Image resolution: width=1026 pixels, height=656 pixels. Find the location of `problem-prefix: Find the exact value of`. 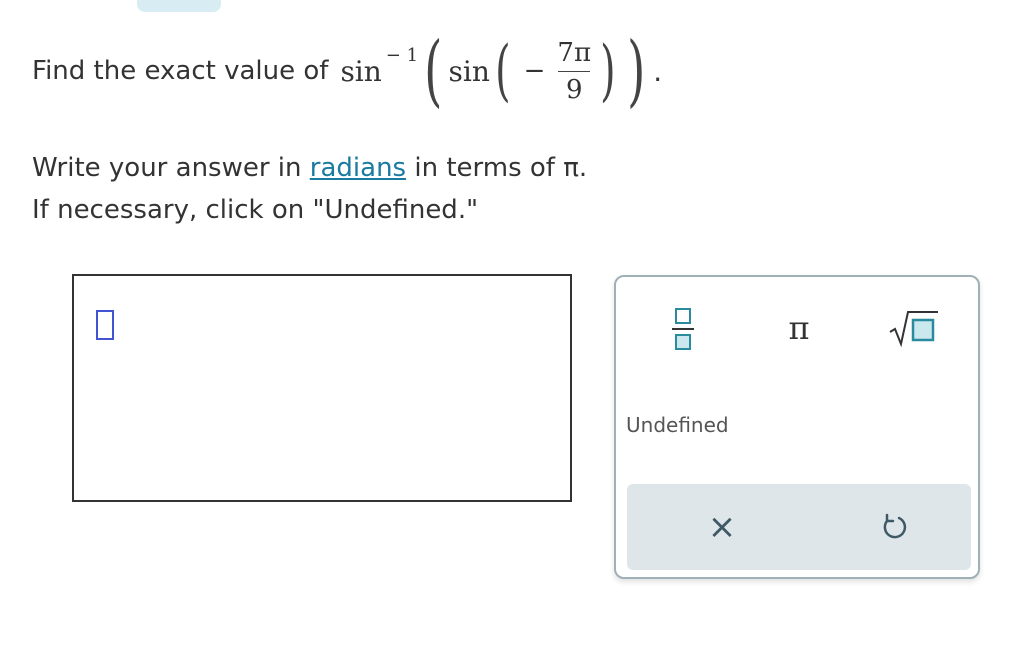

problem-prefix: Find the exact value of is located at coordinates (180, 71).